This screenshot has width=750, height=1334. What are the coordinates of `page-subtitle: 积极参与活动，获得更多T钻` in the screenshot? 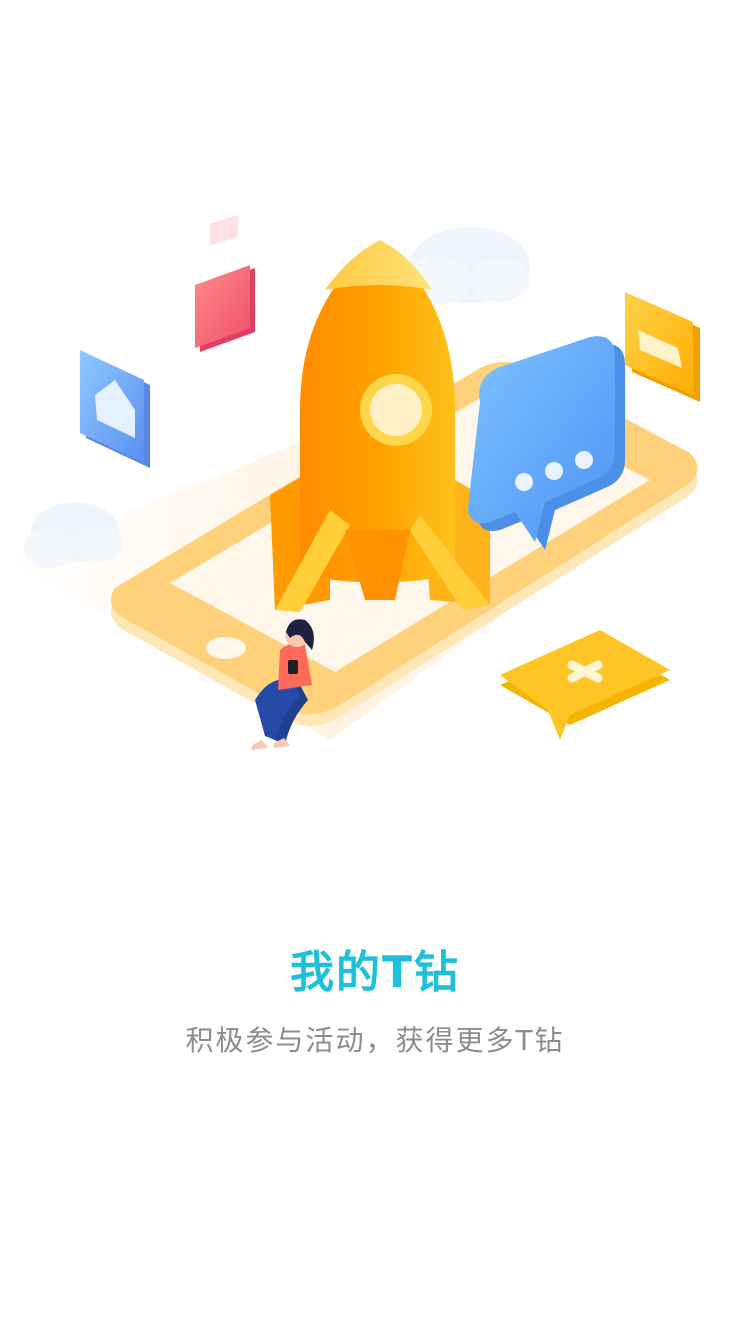 It's located at (375, 1040).